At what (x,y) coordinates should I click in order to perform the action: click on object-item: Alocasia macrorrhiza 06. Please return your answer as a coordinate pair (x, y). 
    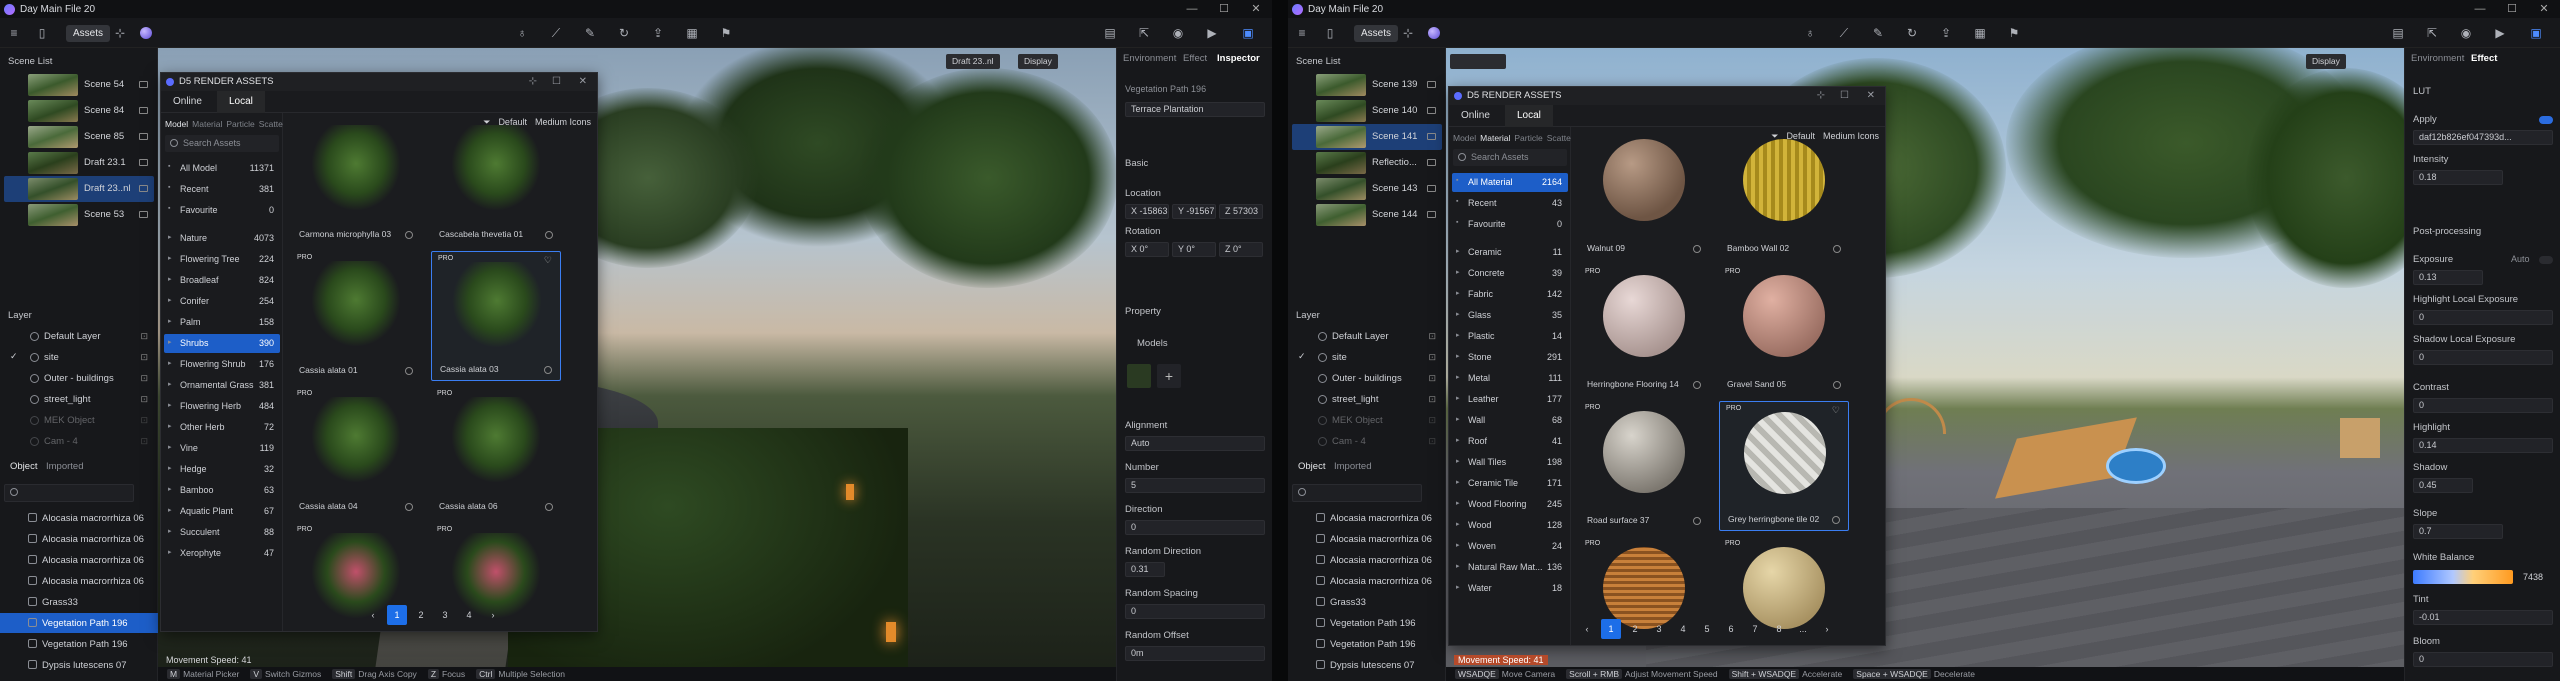
    Looking at the image, I should click on (79, 518).